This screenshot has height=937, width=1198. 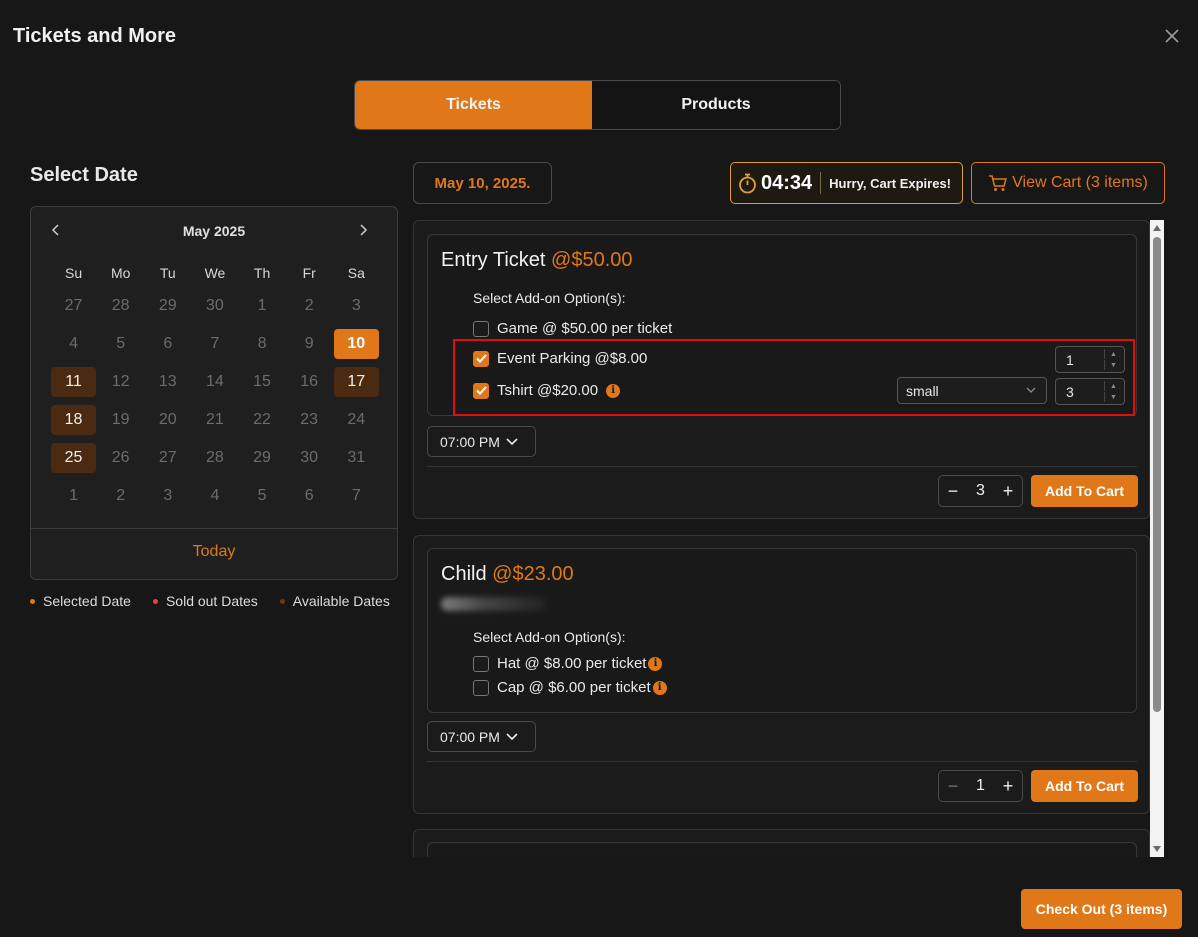 I want to click on close-icon, so click(x=1172, y=36).